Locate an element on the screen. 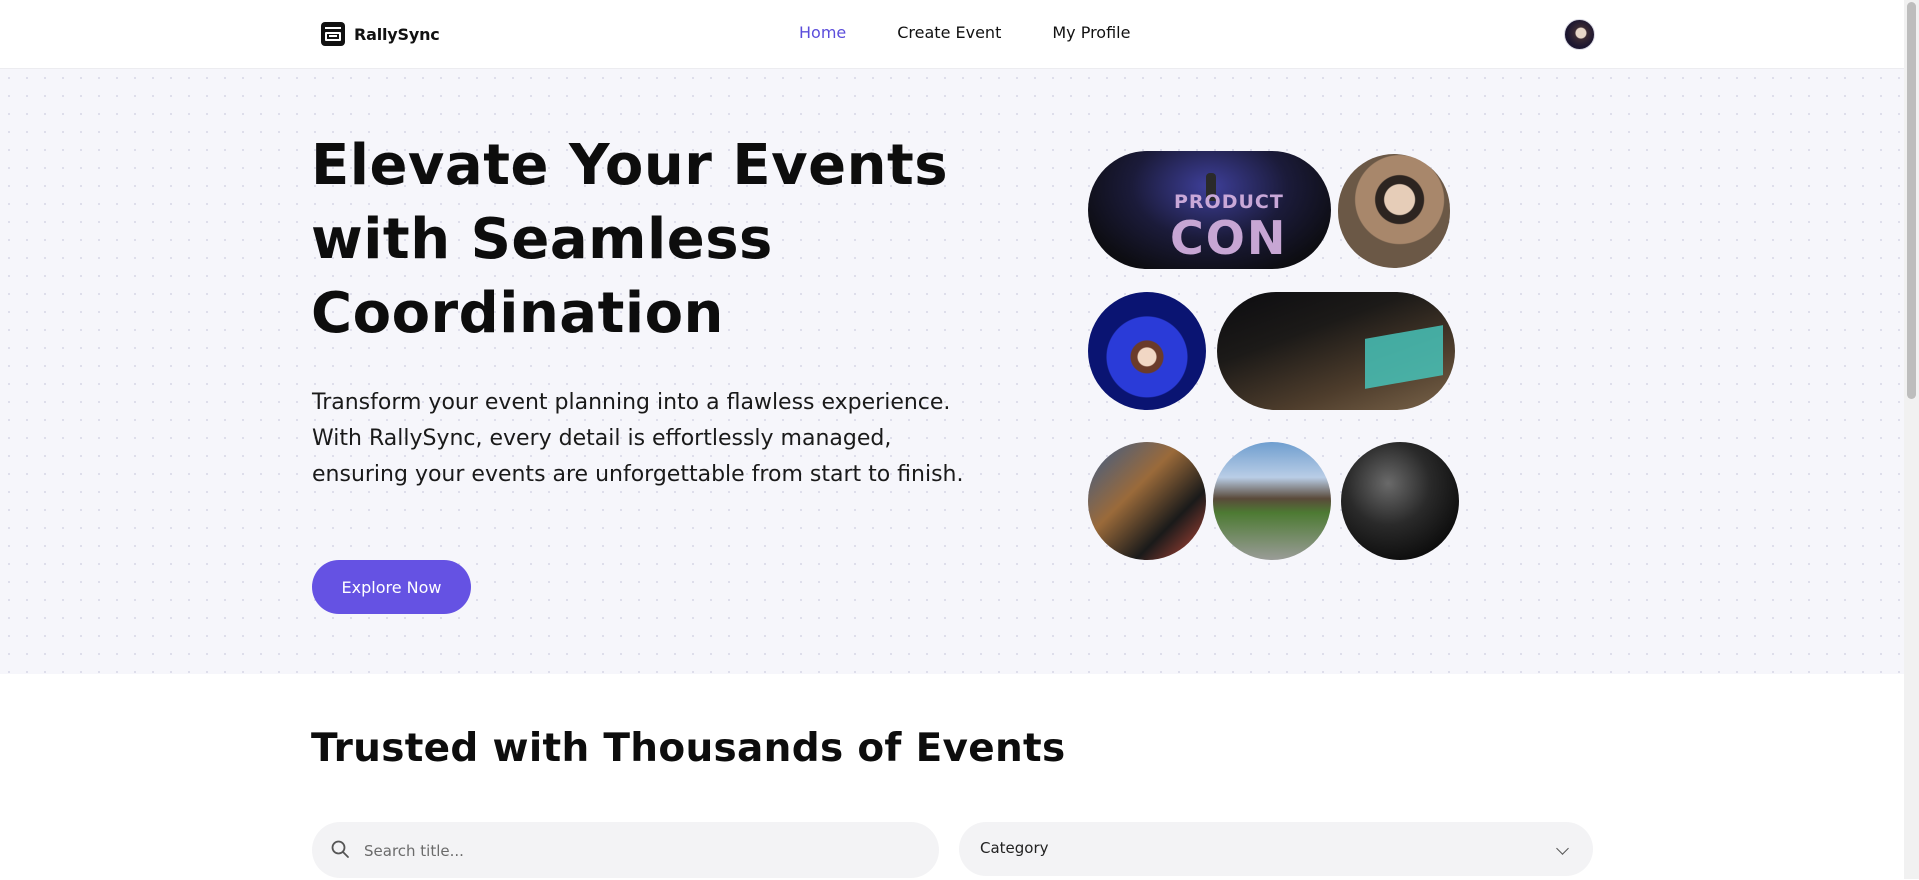  photo-text-product: PRODUCT is located at coordinates (1229, 202).